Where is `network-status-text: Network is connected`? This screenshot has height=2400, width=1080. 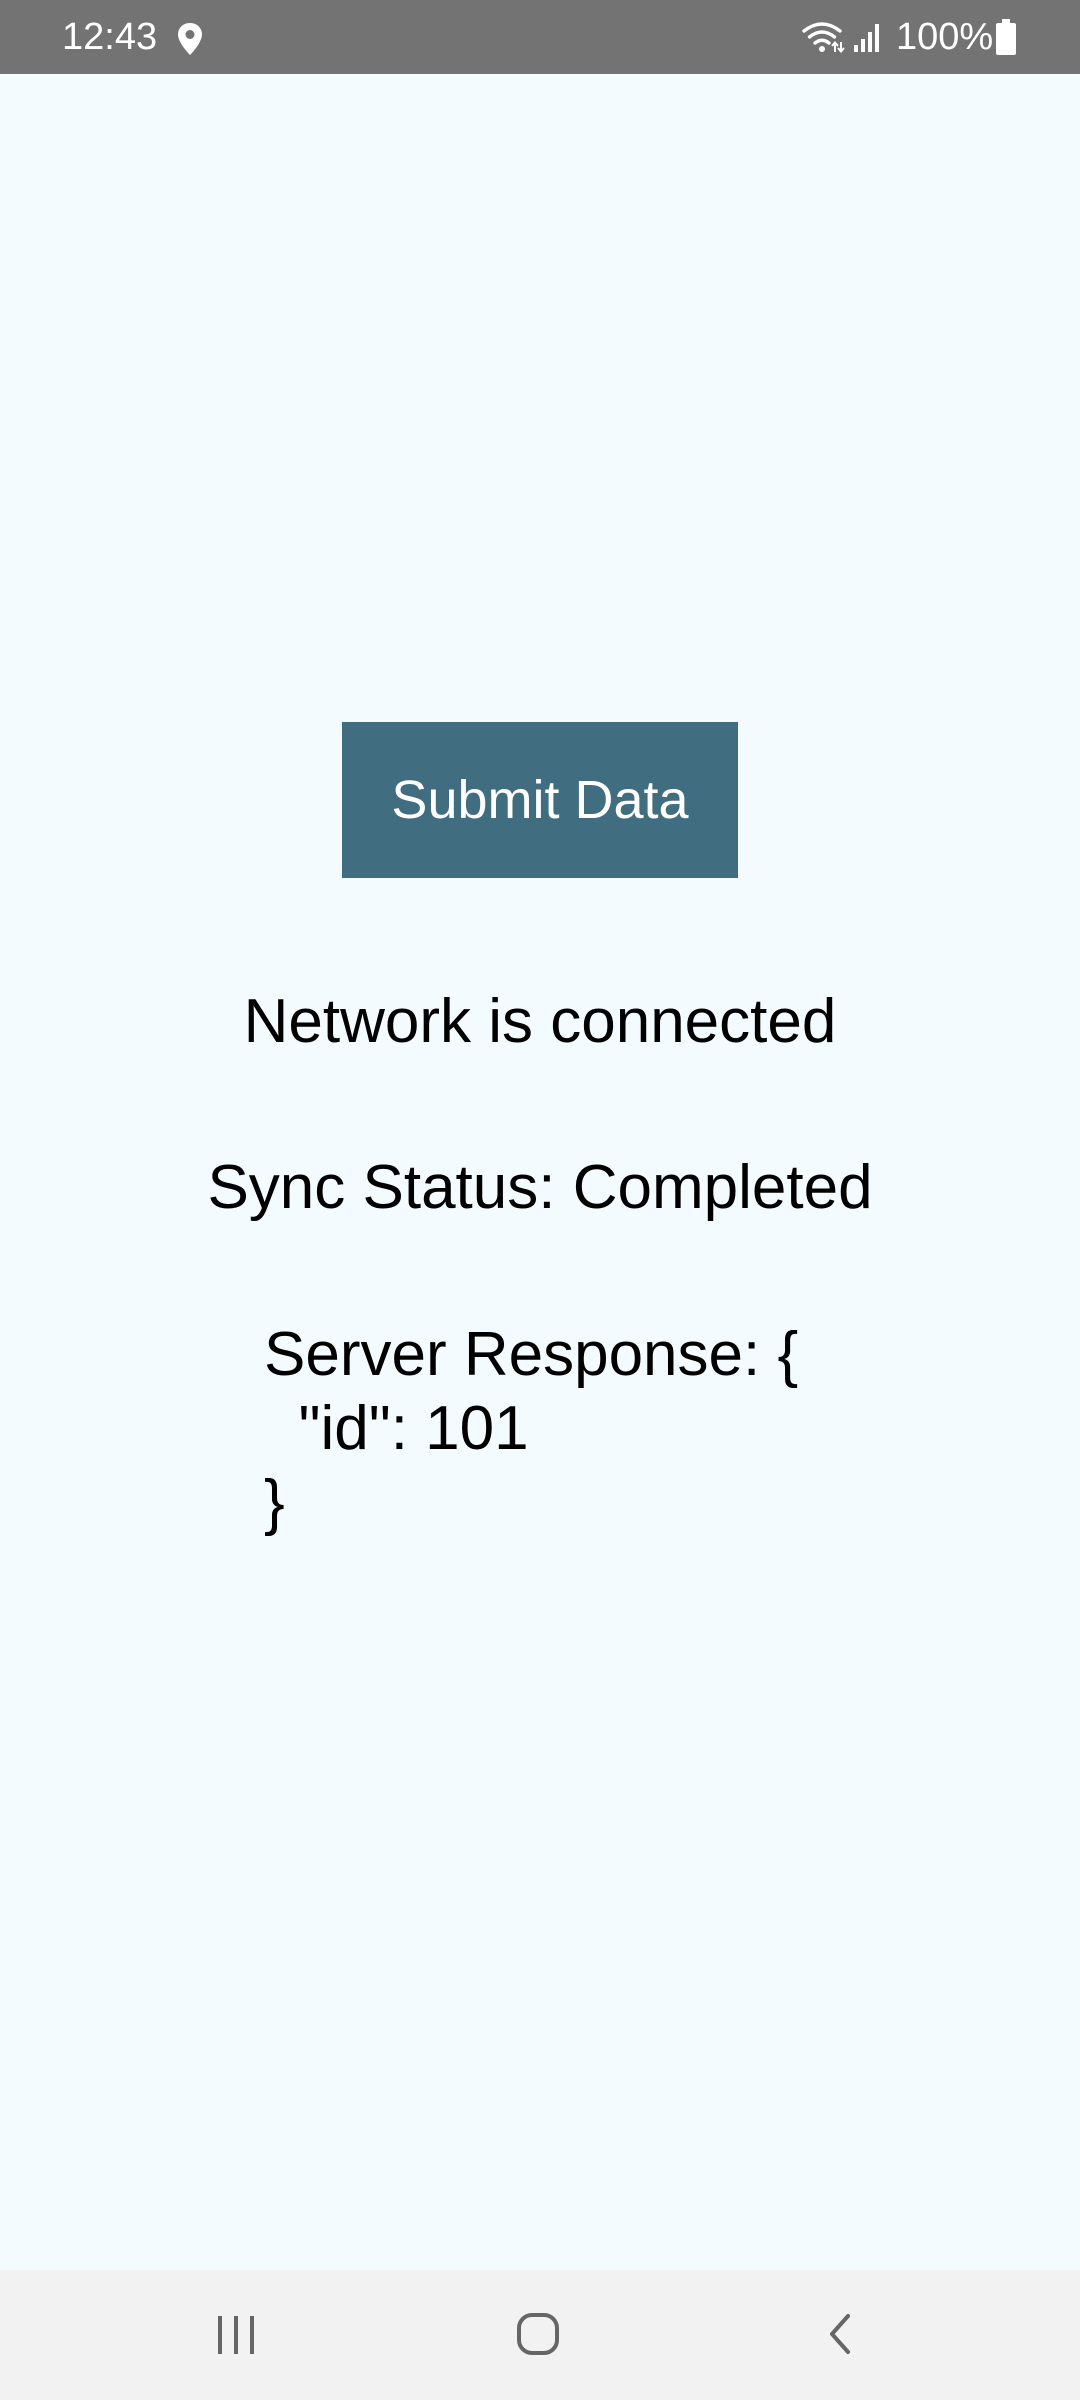 network-status-text: Network is connected is located at coordinates (540, 1021).